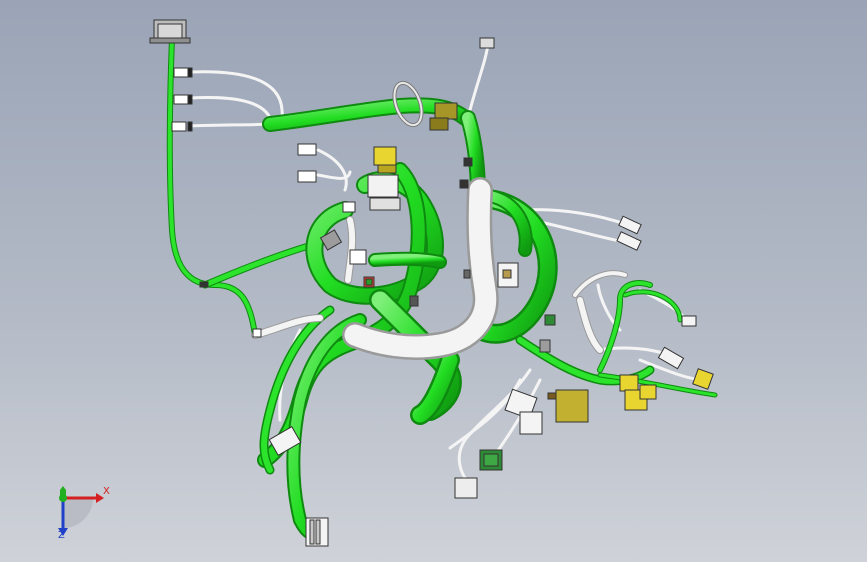 This screenshot has height=562, width=867. What do you see at coordinates (81, 511) in the screenshot?
I see `coordinate-triad` at bounding box center [81, 511].